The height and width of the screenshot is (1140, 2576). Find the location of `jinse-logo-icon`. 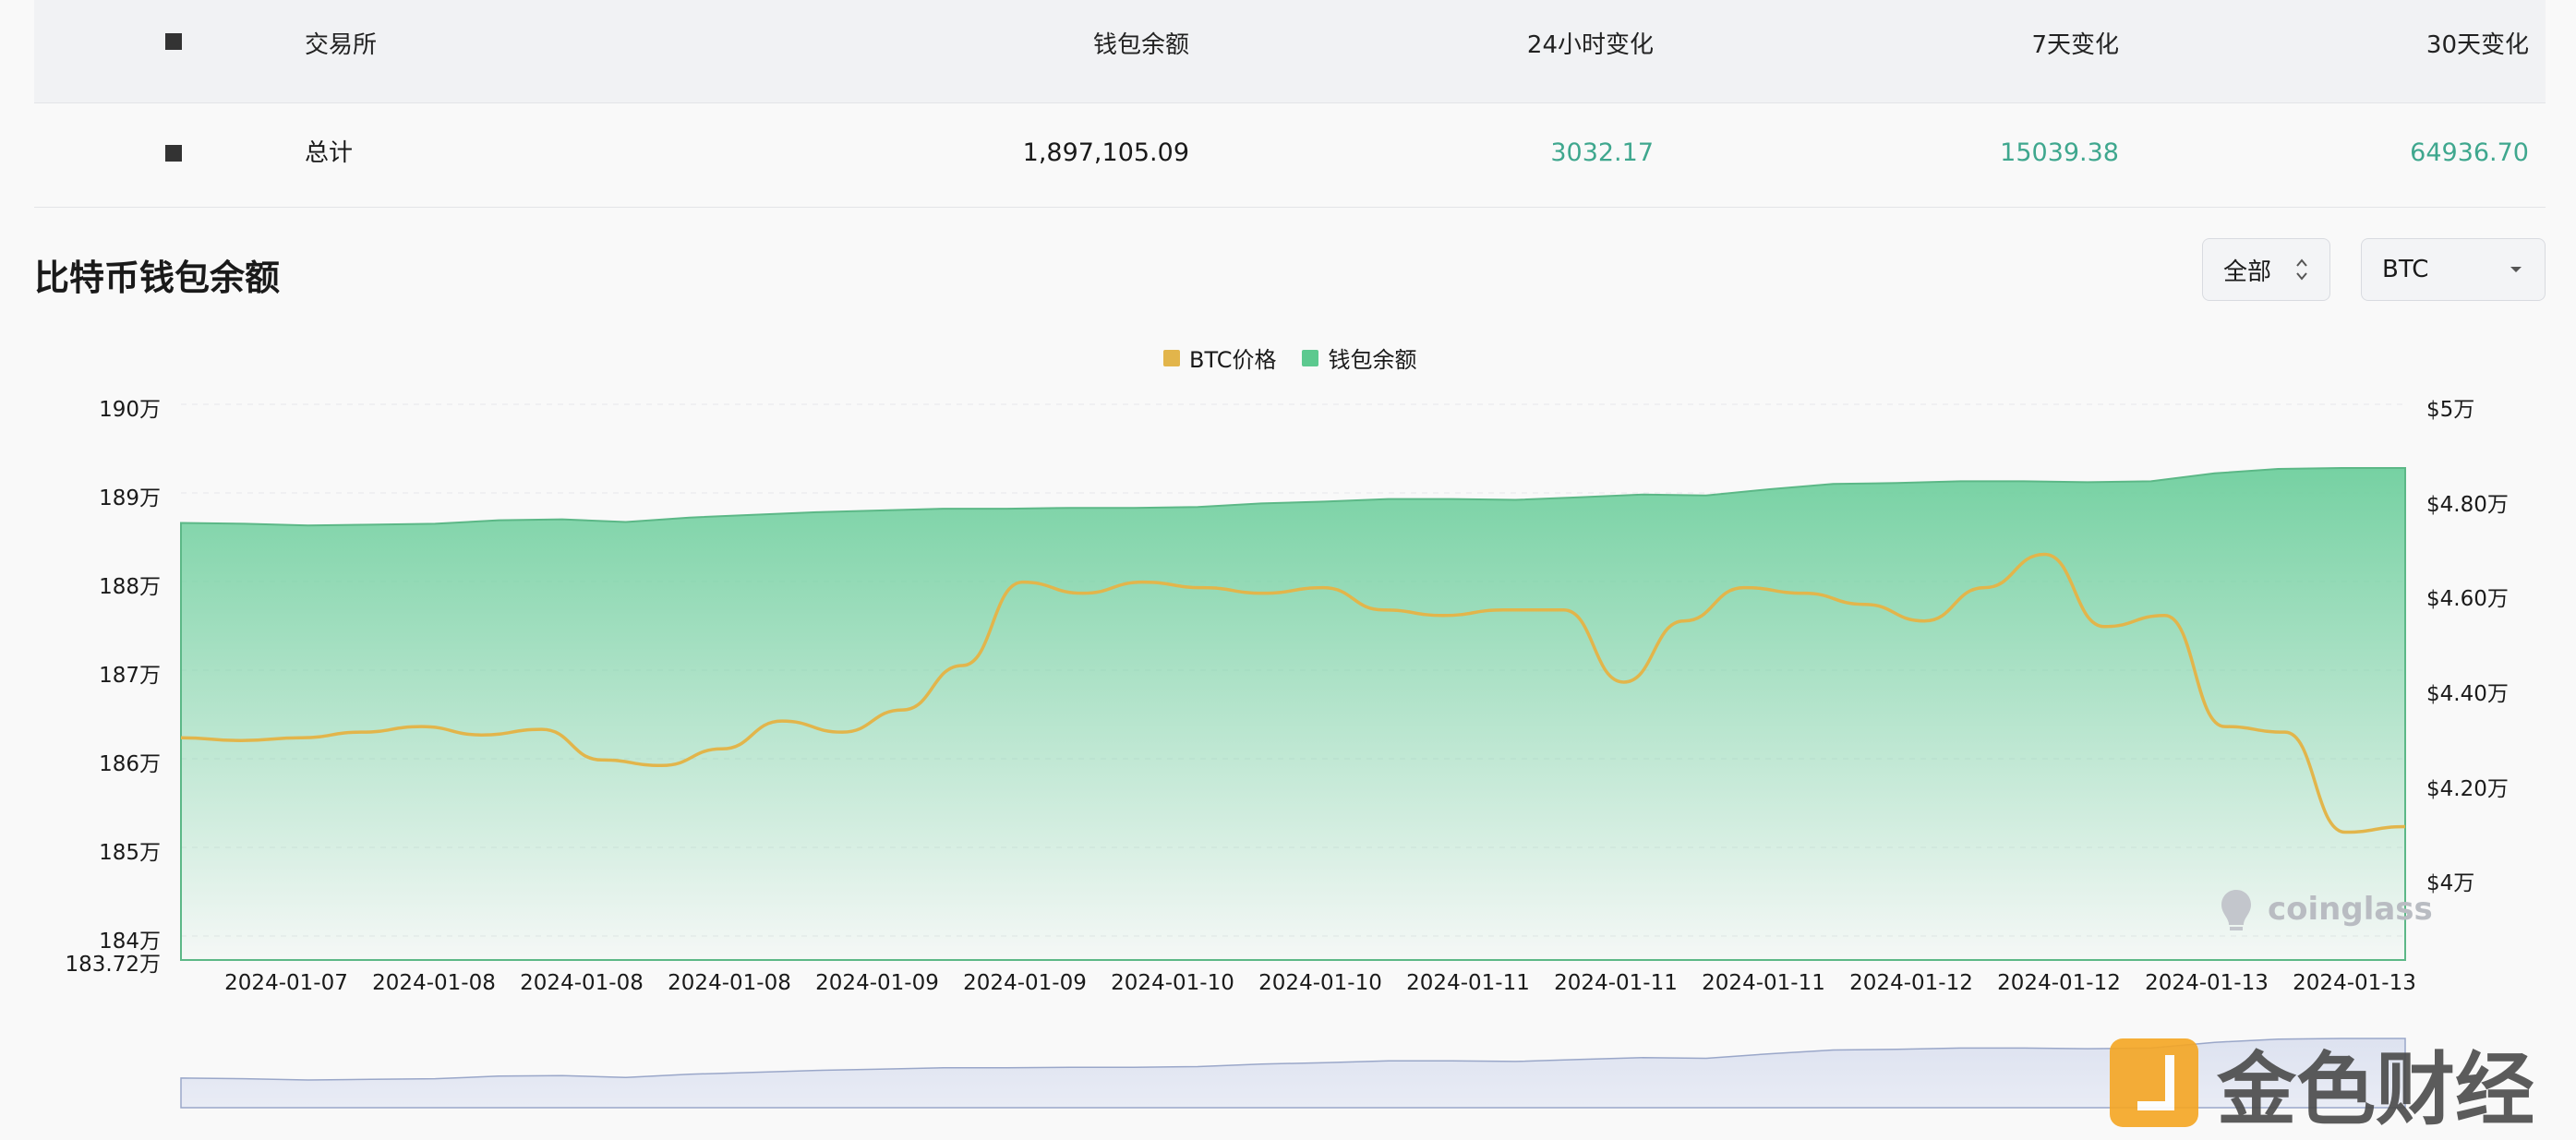

jinse-logo-icon is located at coordinates (2154, 1082).